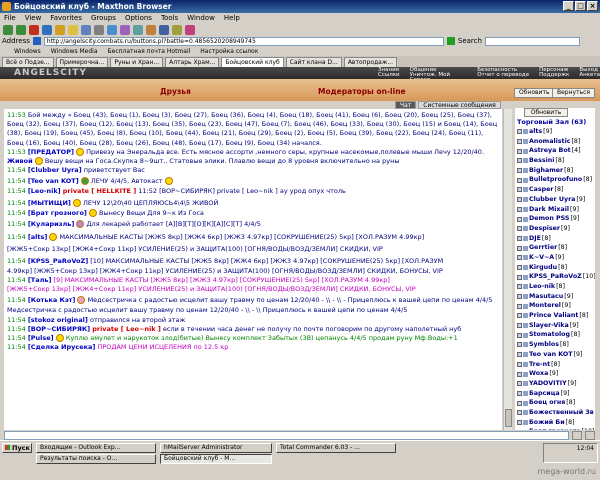 The height and width of the screenshot is (480, 600). I want to click on chat-nick: [Teo van KOT], so click(53, 181).